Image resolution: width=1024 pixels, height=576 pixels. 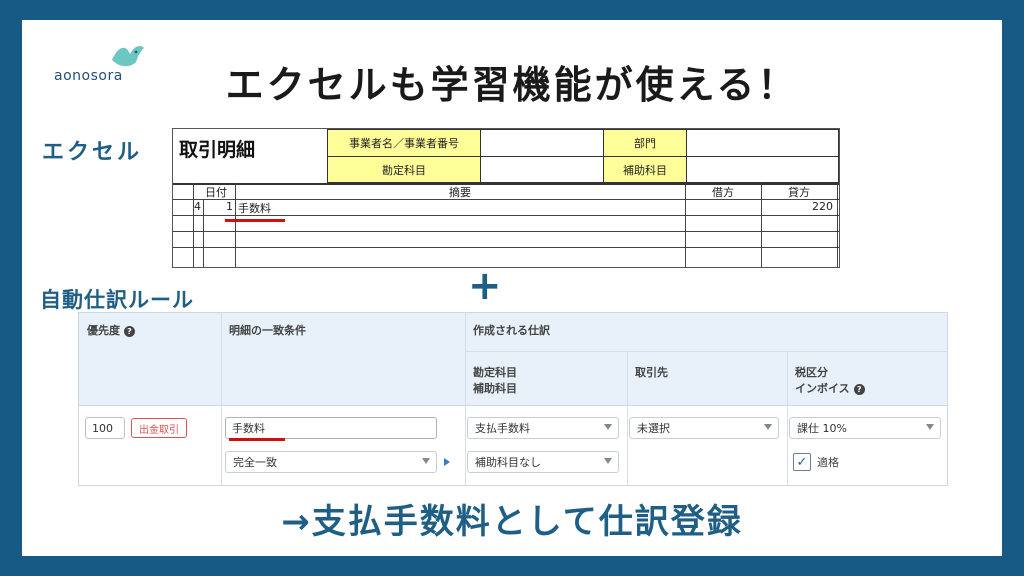 I want to click on sub-account-field-label: 補助科目, so click(x=645, y=169).